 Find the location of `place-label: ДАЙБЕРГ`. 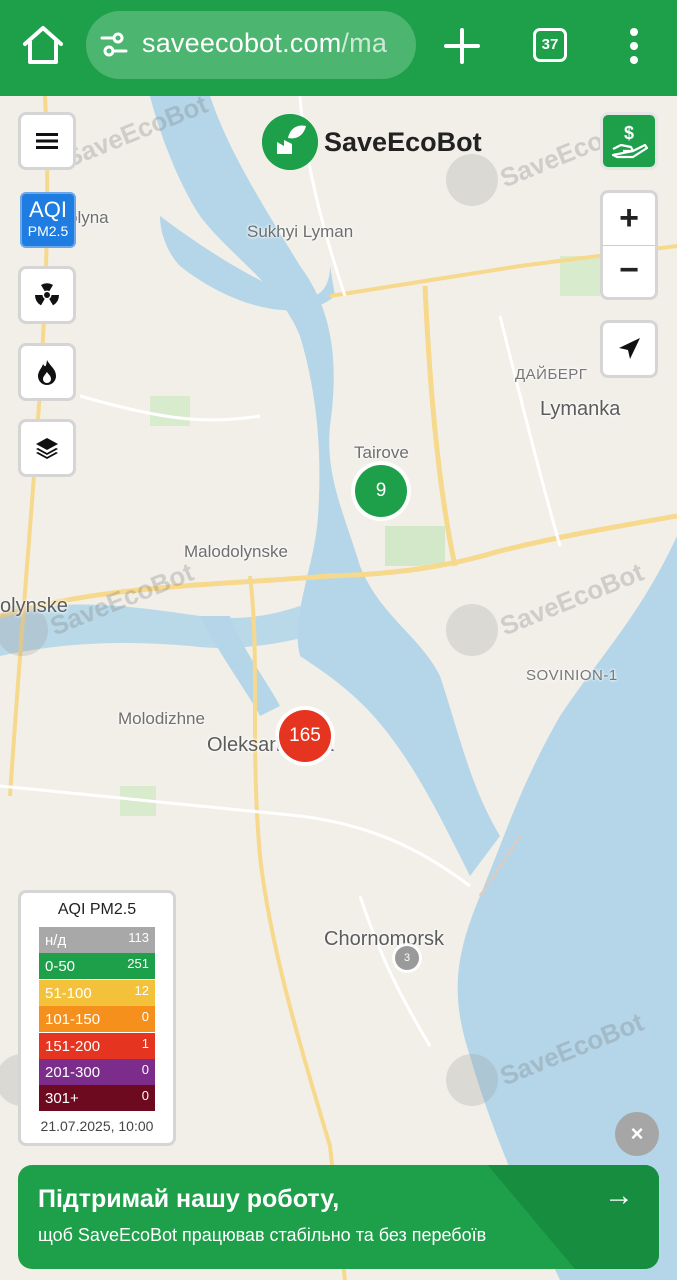

place-label: ДАЙБЕРГ is located at coordinates (551, 374).